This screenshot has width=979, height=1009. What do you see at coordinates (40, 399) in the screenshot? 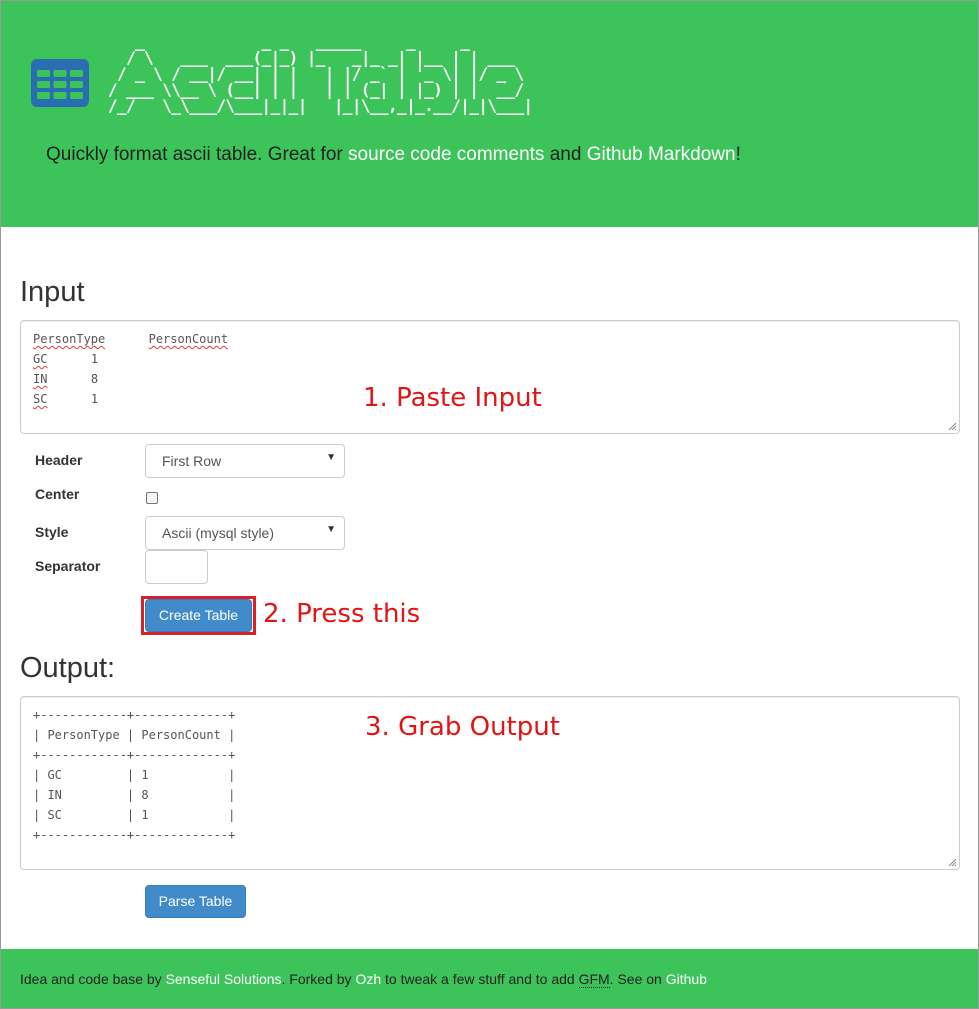
I see `input-cell: SC` at bounding box center [40, 399].